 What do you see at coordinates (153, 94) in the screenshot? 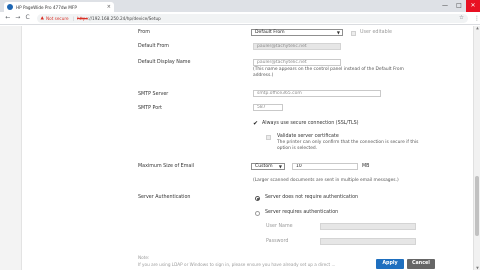
I see `smtp-server-label: SMTP Server` at bounding box center [153, 94].